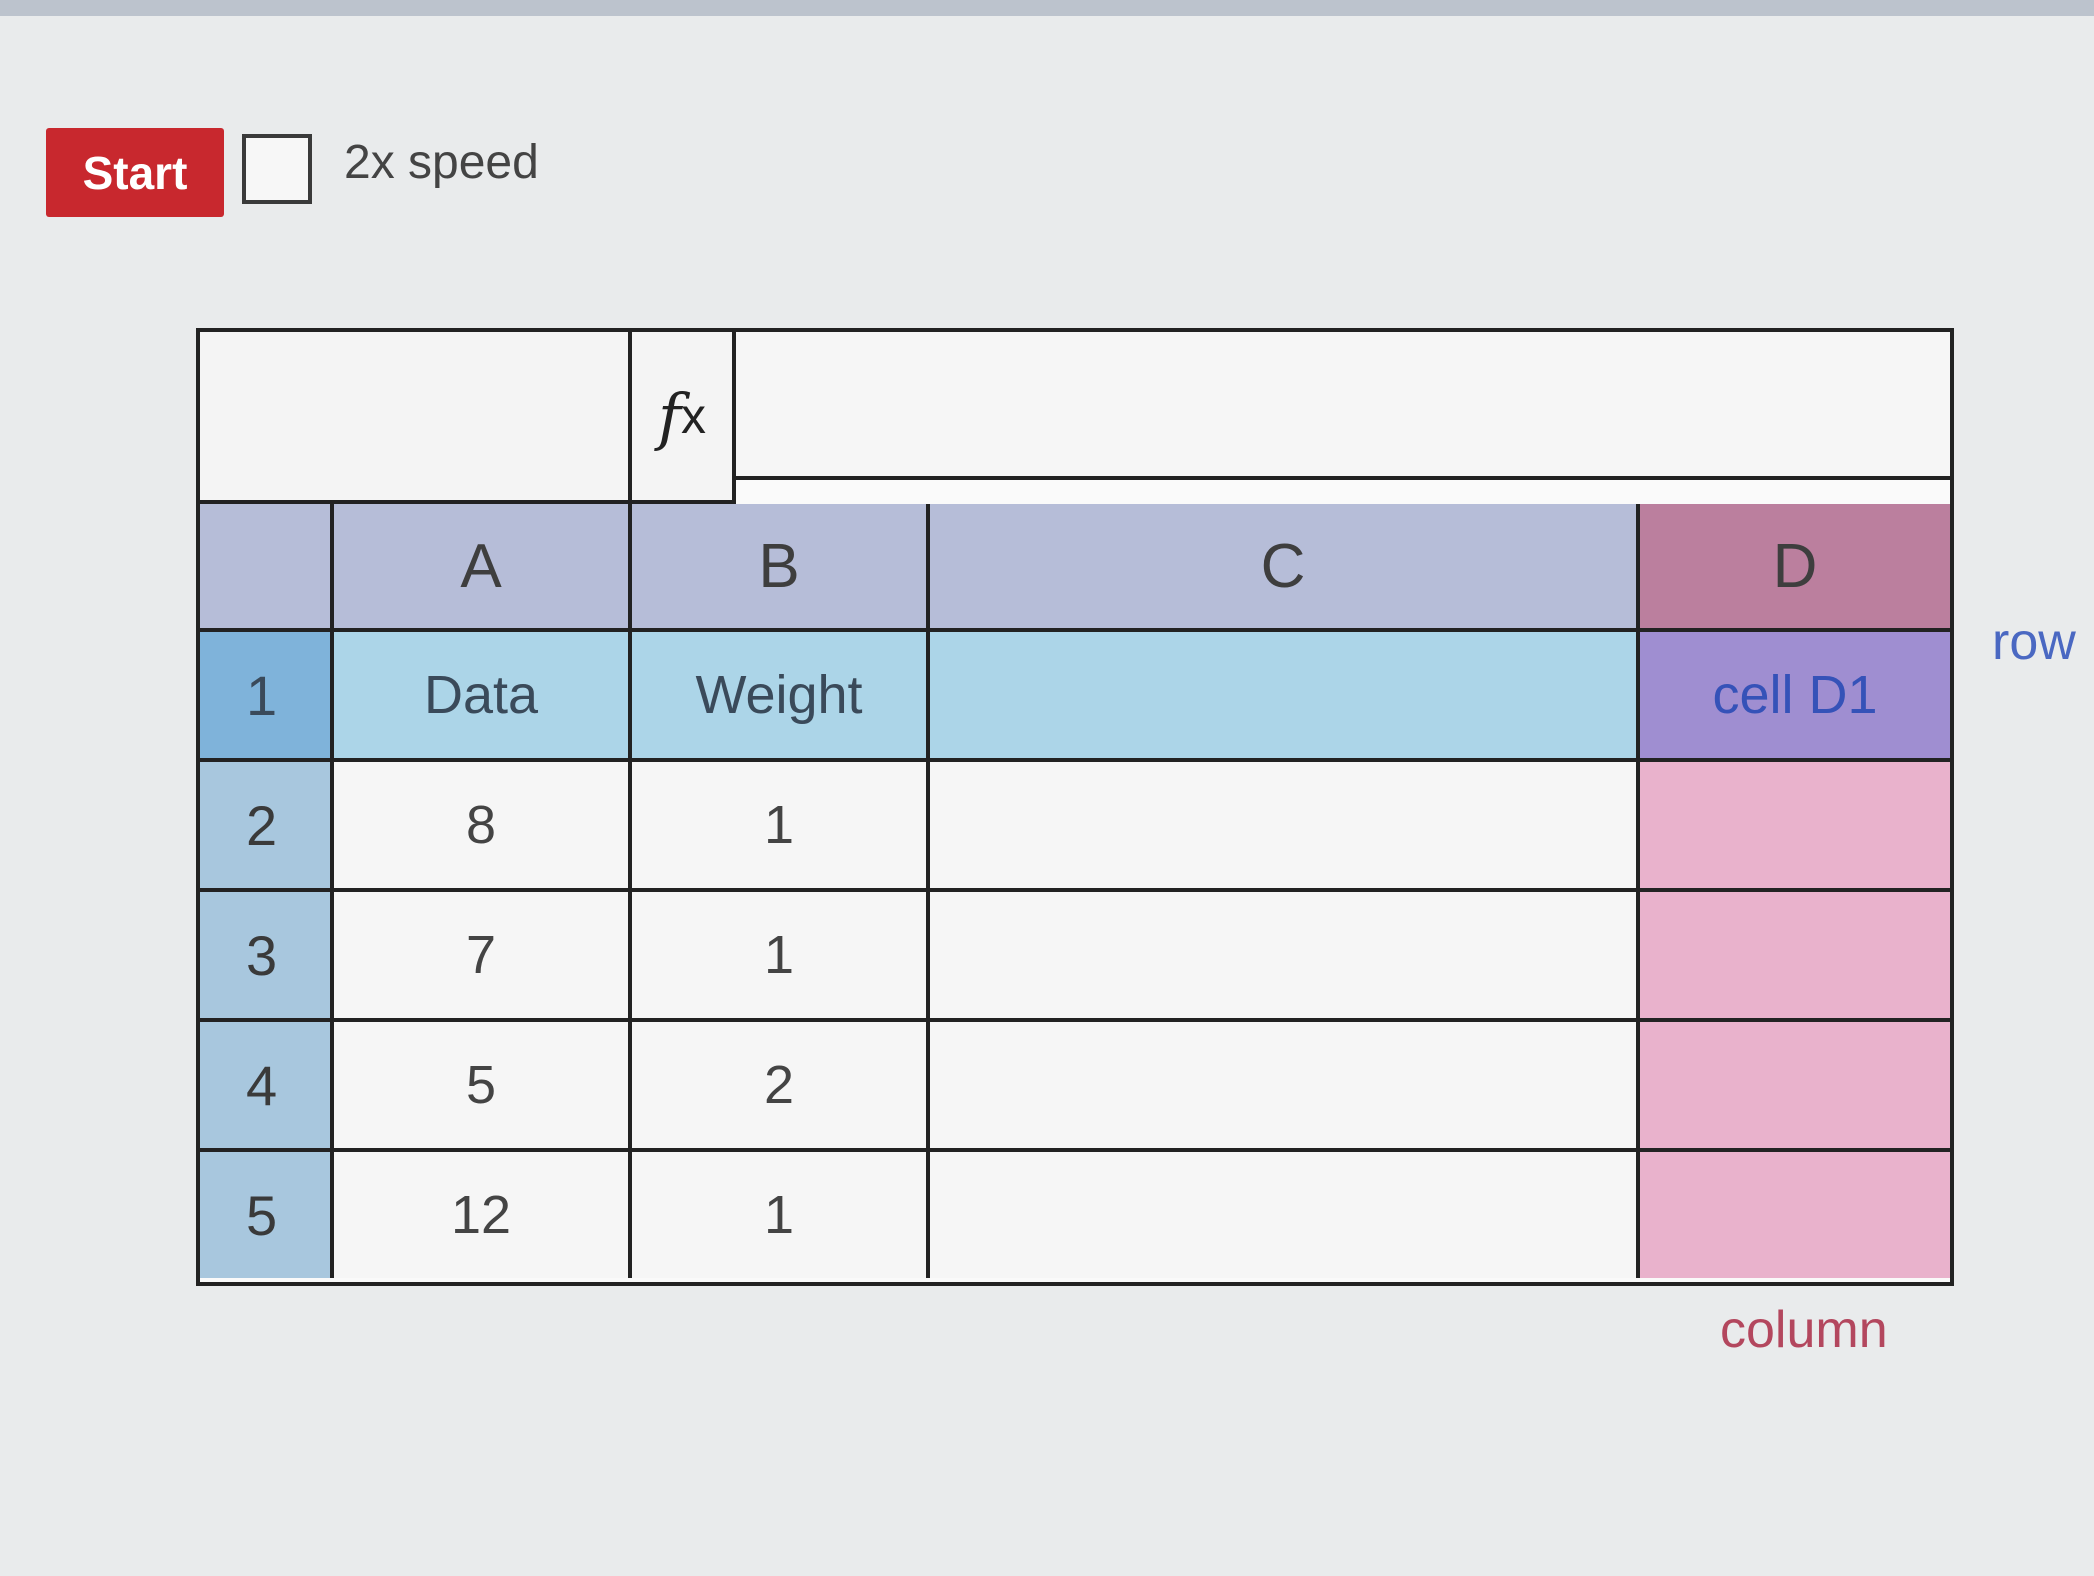  Describe the element at coordinates (781, 568) in the screenshot. I see `column-header-b: B` at that location.